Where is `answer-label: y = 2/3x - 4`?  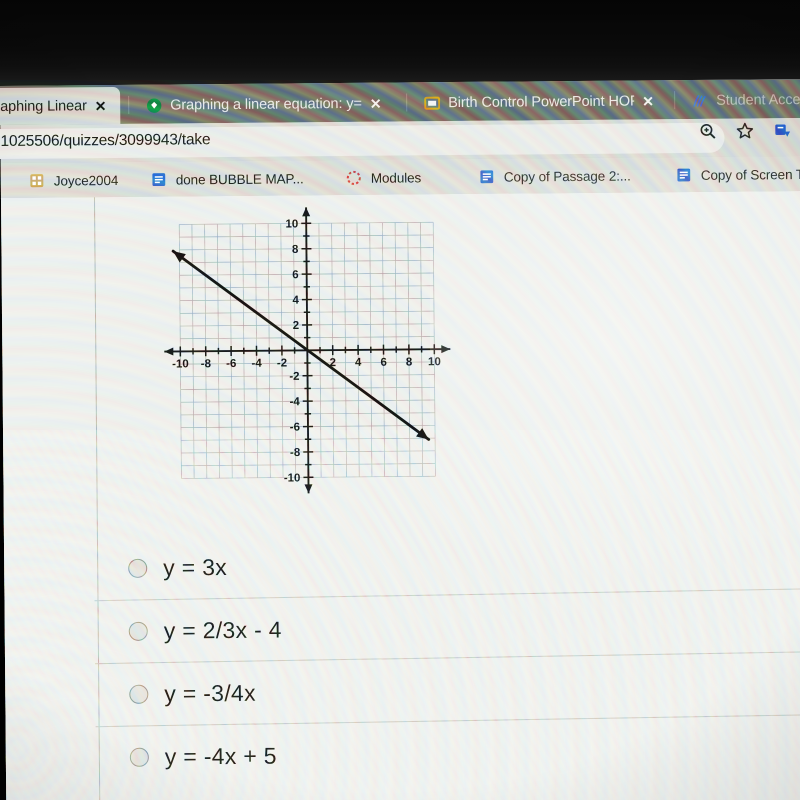 answer-label: y = 2/3x - 4 is located at coordinates (222, 630).